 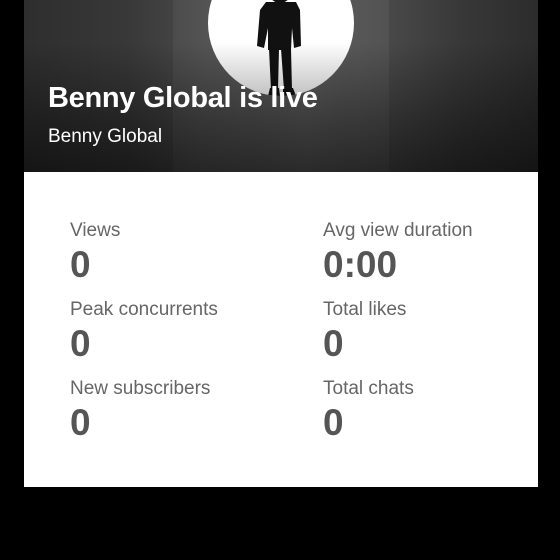 What do you see at coordinates (180, 252) in the screenshot?
I see `stat-views: Views 0` at bounding box center [180, 252].